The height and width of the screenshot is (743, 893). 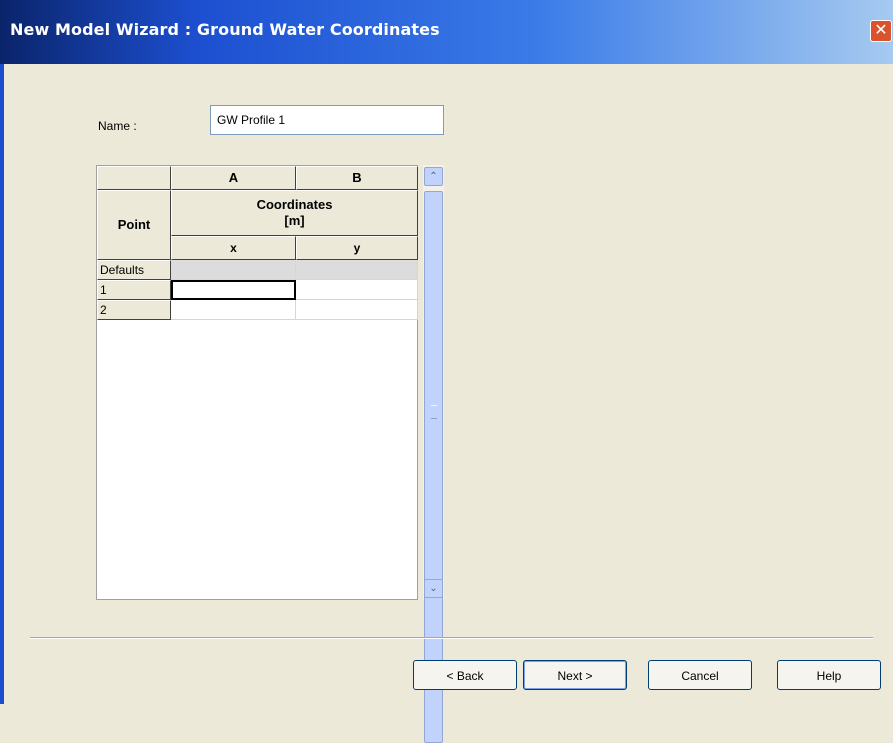 What do you see at coordinates (233, 178) in the screenshot?
I see `column-header-a: A` at bounding box center [233, 178].